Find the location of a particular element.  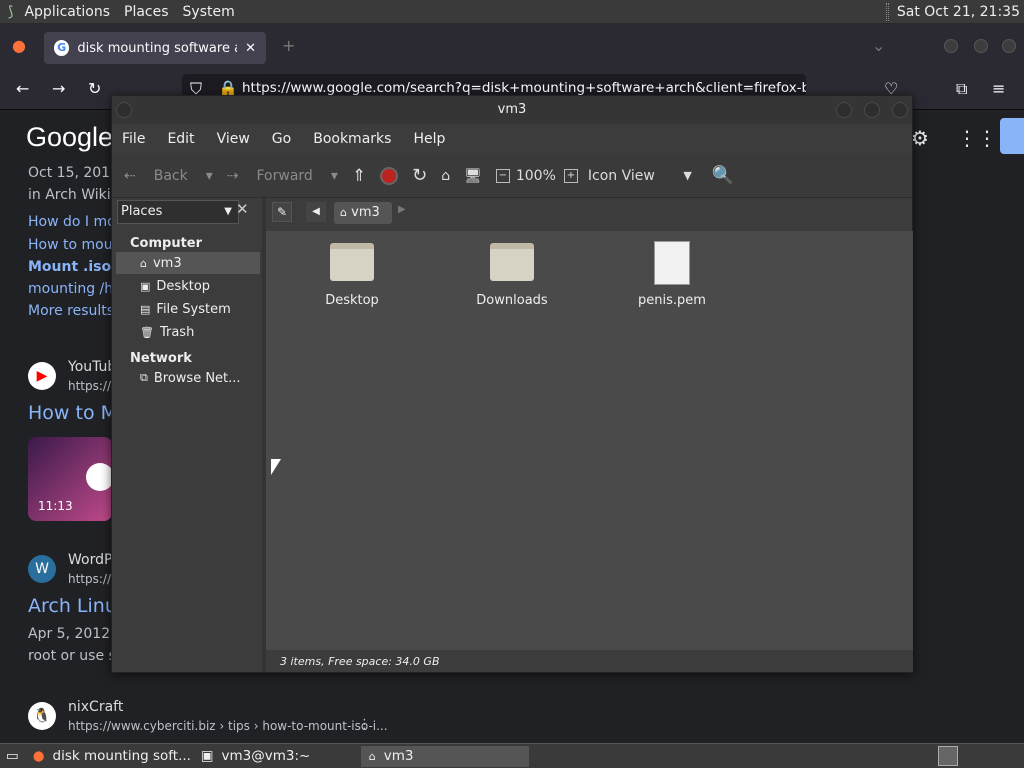

applications-menu: Applications is located at coordinates (67, 12).